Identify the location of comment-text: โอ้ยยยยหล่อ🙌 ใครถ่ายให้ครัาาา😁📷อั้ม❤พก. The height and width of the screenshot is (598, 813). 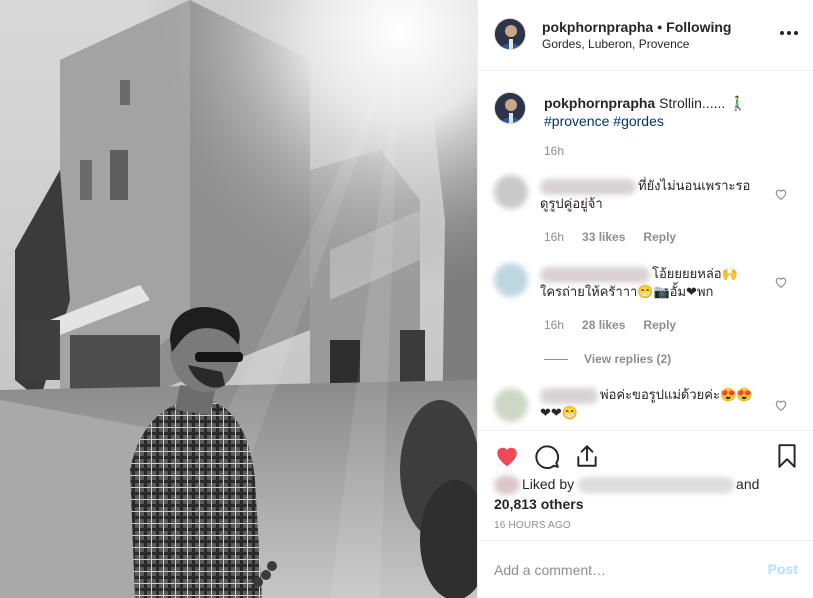
(655, 283).